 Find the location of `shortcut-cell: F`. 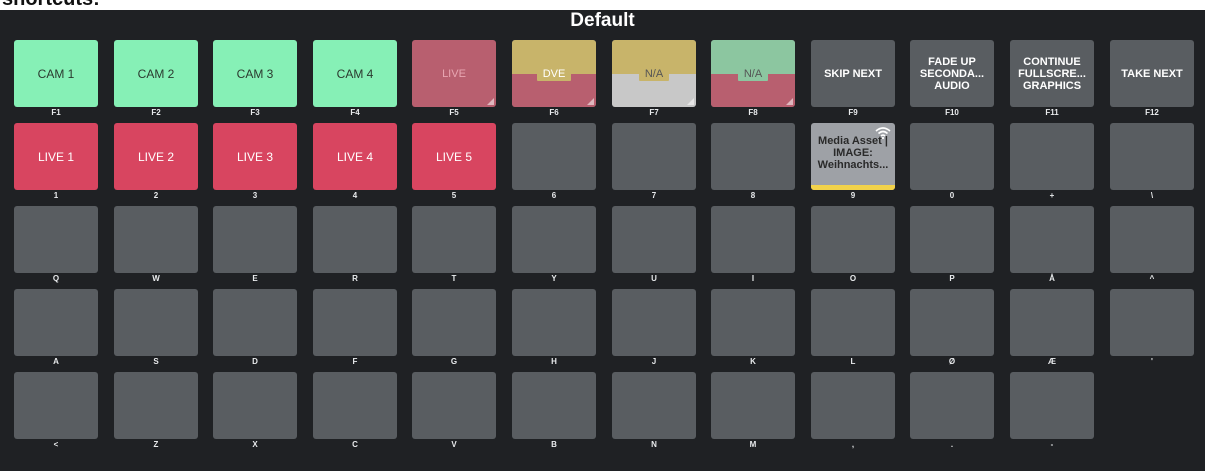

shortcut-cell: F is located at coordinates (355, 328).